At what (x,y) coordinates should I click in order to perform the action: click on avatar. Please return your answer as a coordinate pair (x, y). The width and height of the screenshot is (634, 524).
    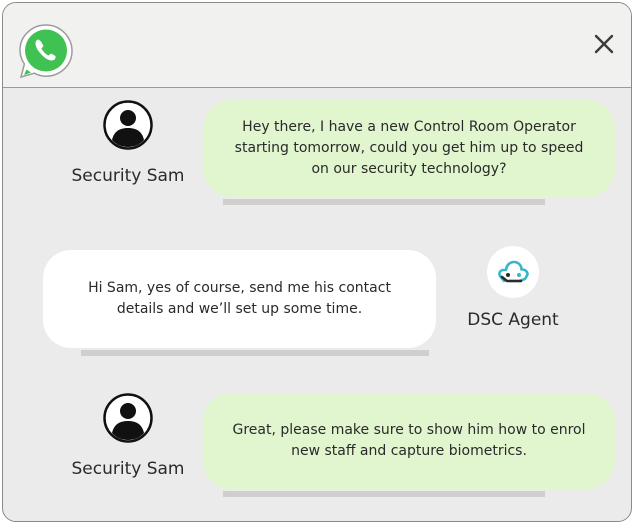
    Looking at the image, I should click on (513, 272).